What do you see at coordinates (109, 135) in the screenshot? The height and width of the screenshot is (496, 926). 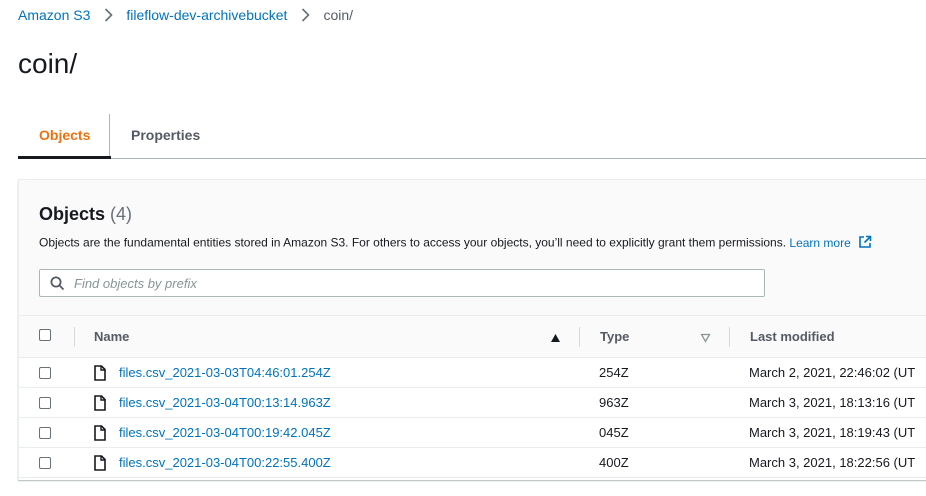 I see `tab-divider` at bounding box center [109, 135].